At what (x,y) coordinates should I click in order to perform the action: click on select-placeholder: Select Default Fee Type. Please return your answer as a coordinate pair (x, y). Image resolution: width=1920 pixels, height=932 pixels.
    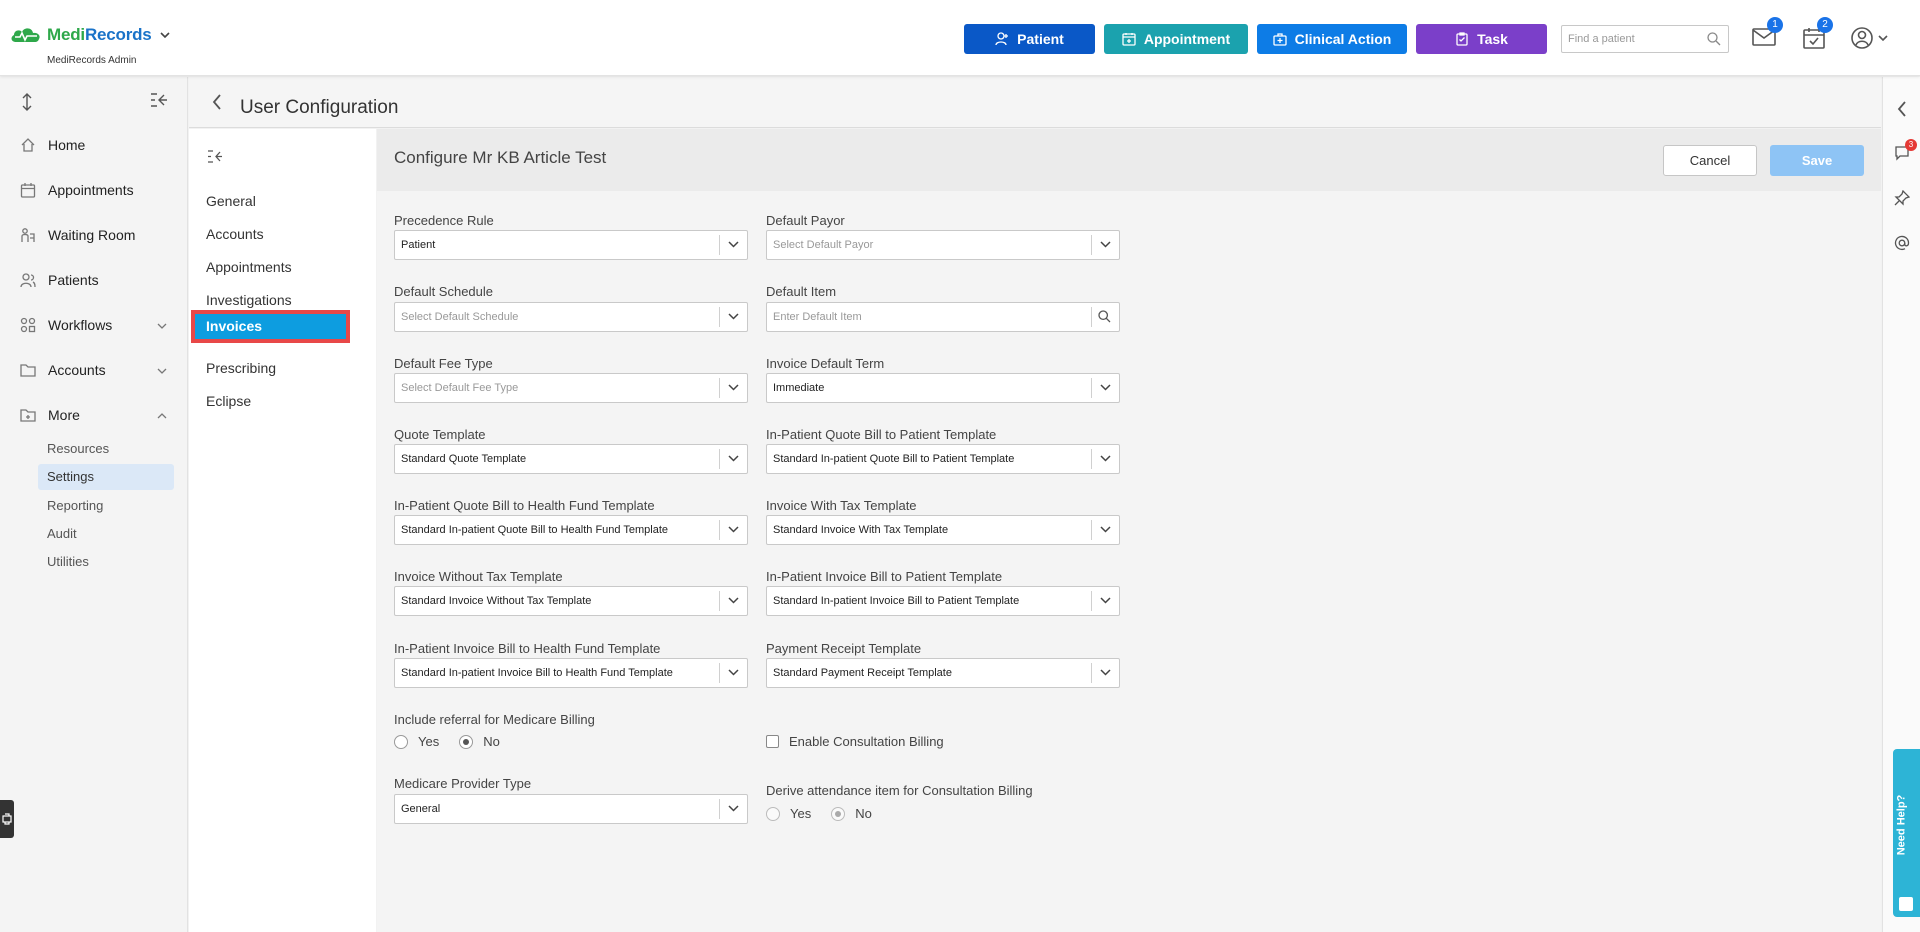
    Looking at the image, I should click on (460, 388).